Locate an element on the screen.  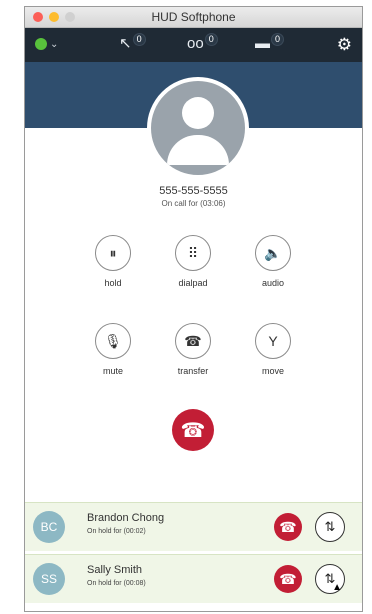
window-title: HUD Softphone is located at coordinates (193, 17).